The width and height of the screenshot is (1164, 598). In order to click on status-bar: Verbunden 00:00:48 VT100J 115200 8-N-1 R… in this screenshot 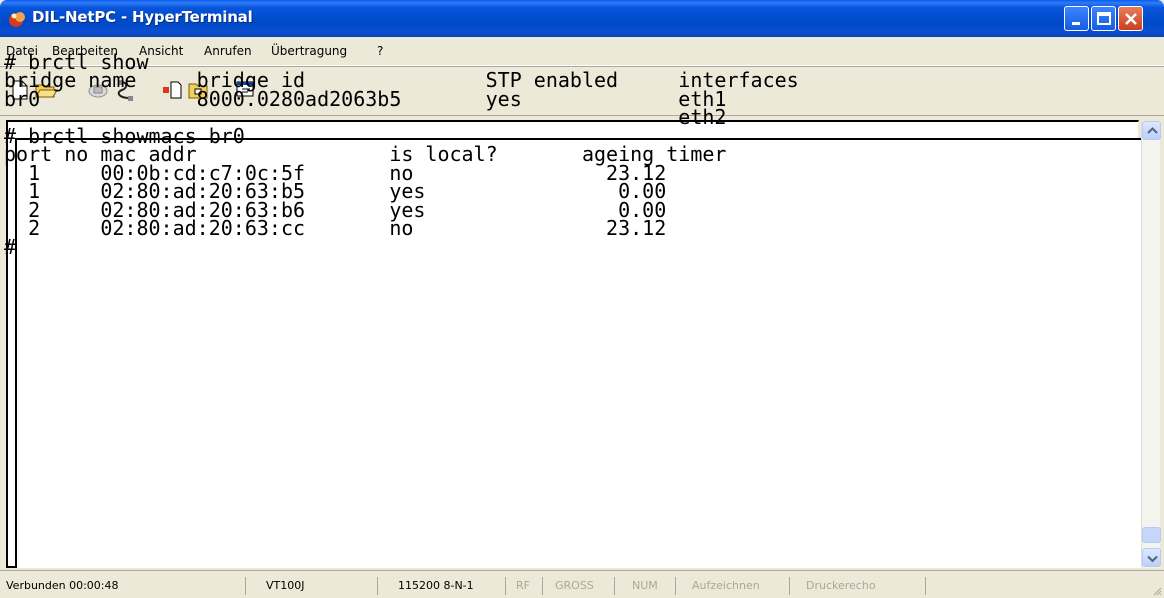, I will do `click(582, 584)`.